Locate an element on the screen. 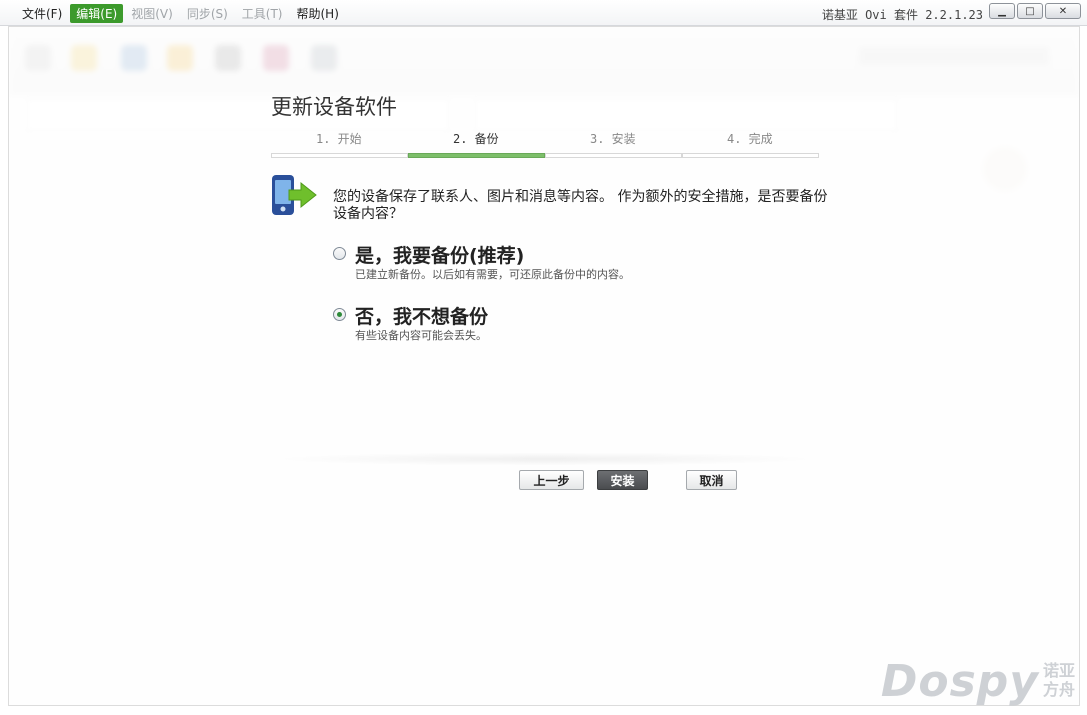 This screenshot has height=715, width=1087. step-backup: 2. 备份 is located at coordinates (476, 143).